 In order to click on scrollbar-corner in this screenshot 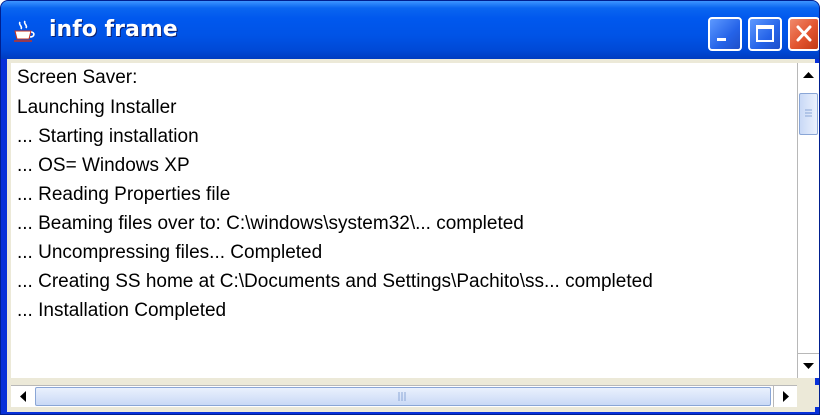, I will do `click(808, 396)`.